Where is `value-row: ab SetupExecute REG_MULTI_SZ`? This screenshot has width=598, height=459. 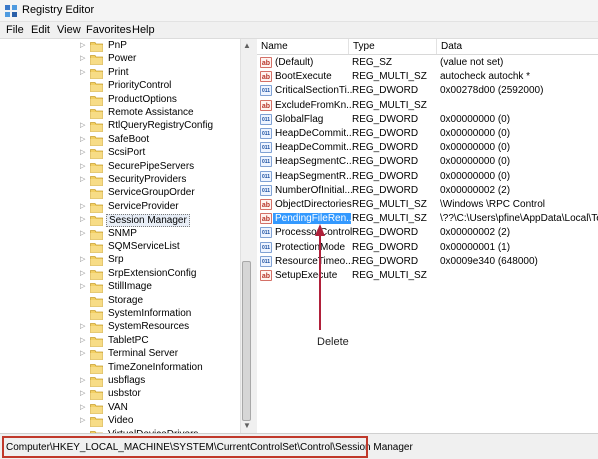
value-row: ab SetupExecute REG_MULTI_SZ is located at coordinates (427, 276).